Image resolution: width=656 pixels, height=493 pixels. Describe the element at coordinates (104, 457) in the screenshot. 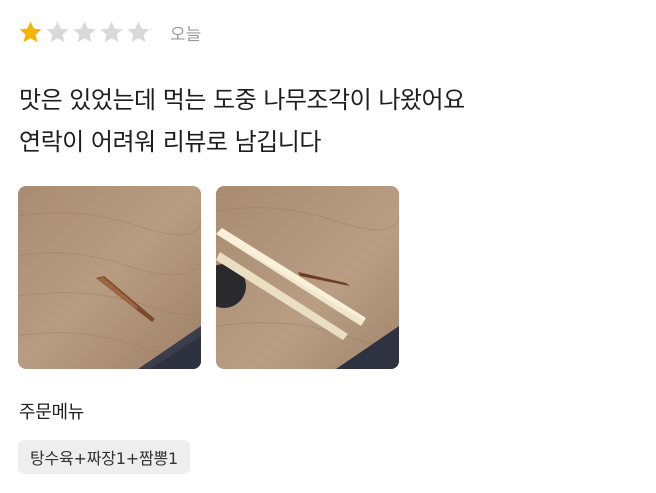

I see `order-menu-chip: 탕수육+짜장1+짬뽕1` at that location.